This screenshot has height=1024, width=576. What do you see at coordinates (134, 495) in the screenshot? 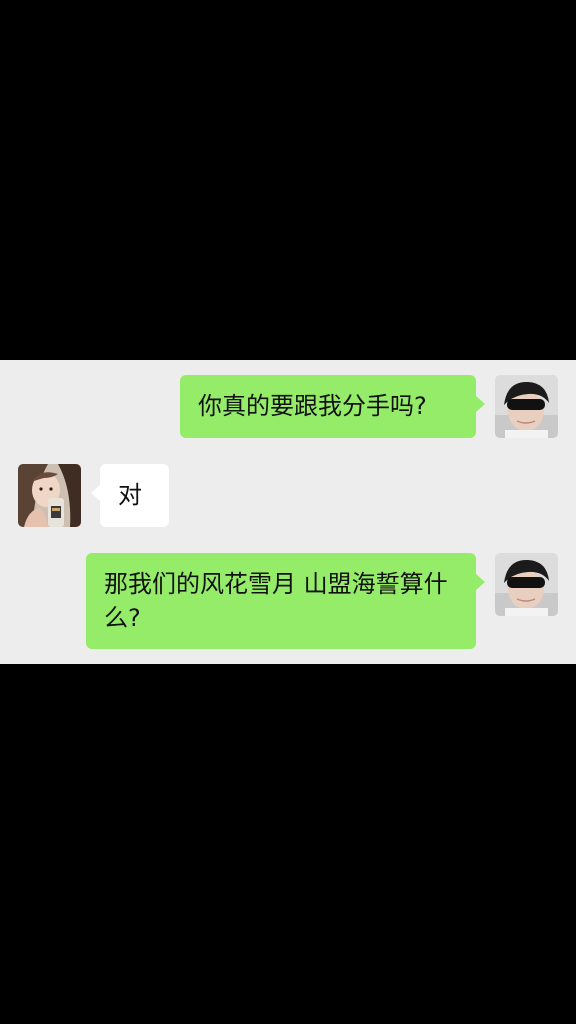
I see `incoming-message-bubble: 对` at bounding box center [134, 495].